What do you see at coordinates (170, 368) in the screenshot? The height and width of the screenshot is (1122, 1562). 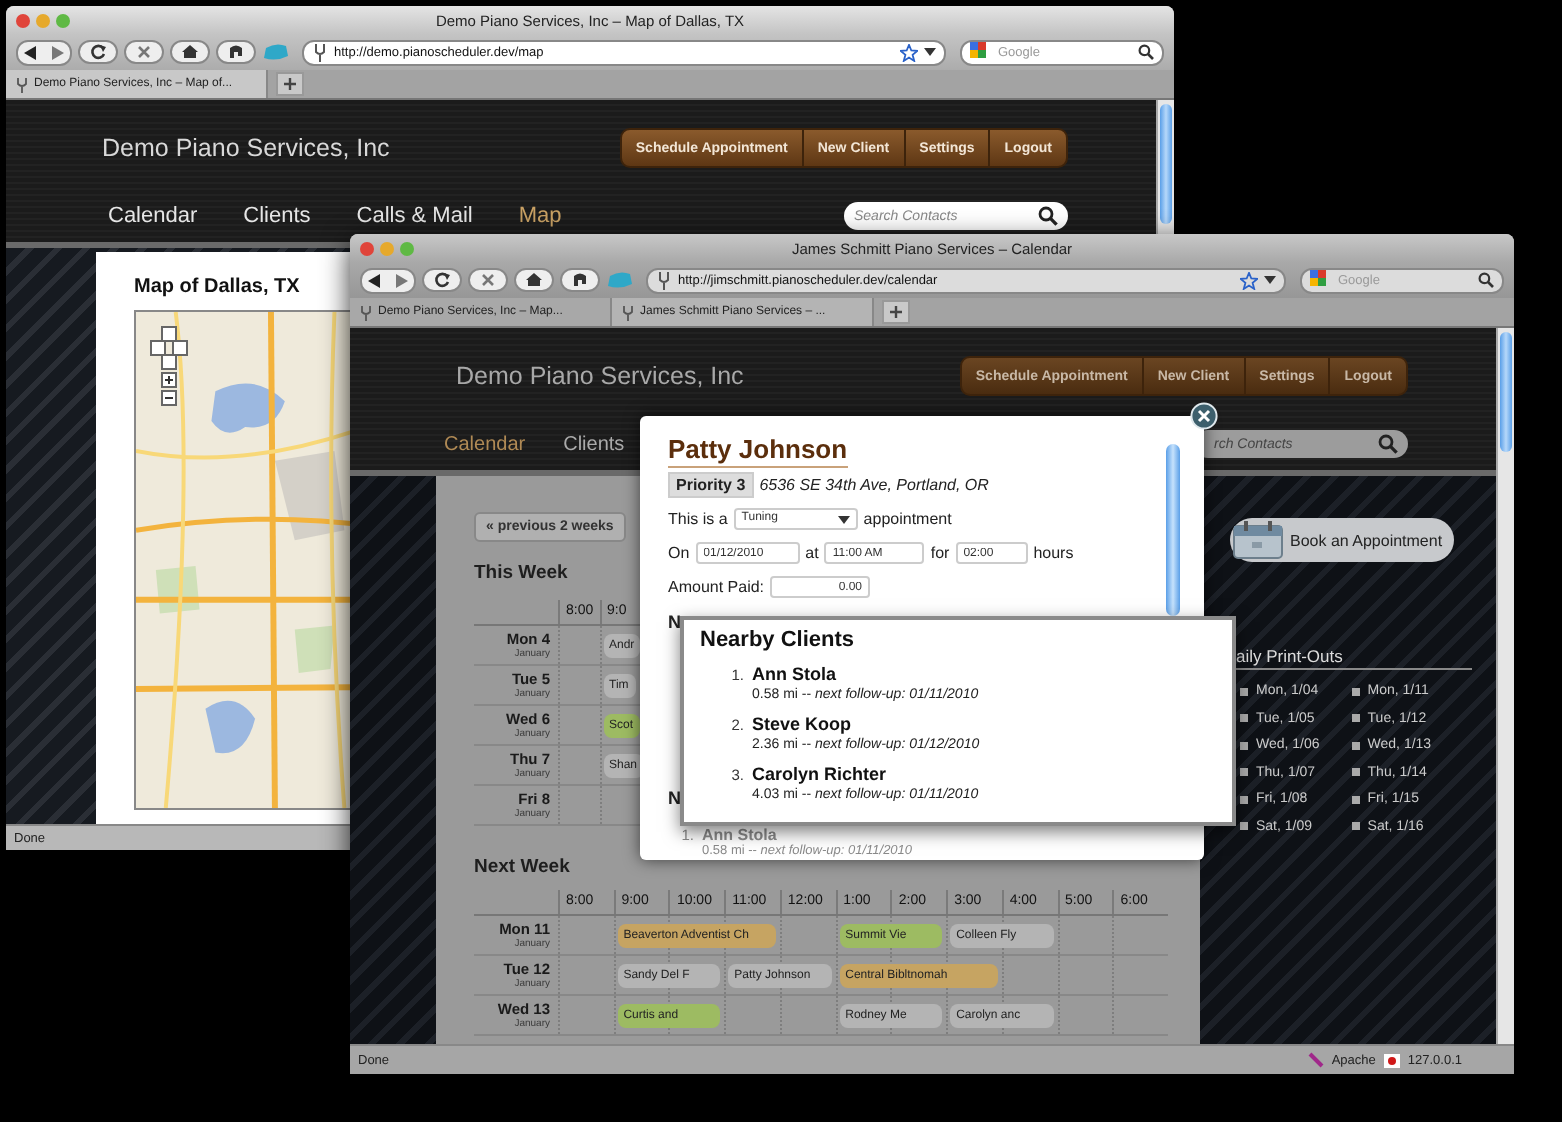 I see `map-zoom-control-drawing` at bounding box center [170, 368].